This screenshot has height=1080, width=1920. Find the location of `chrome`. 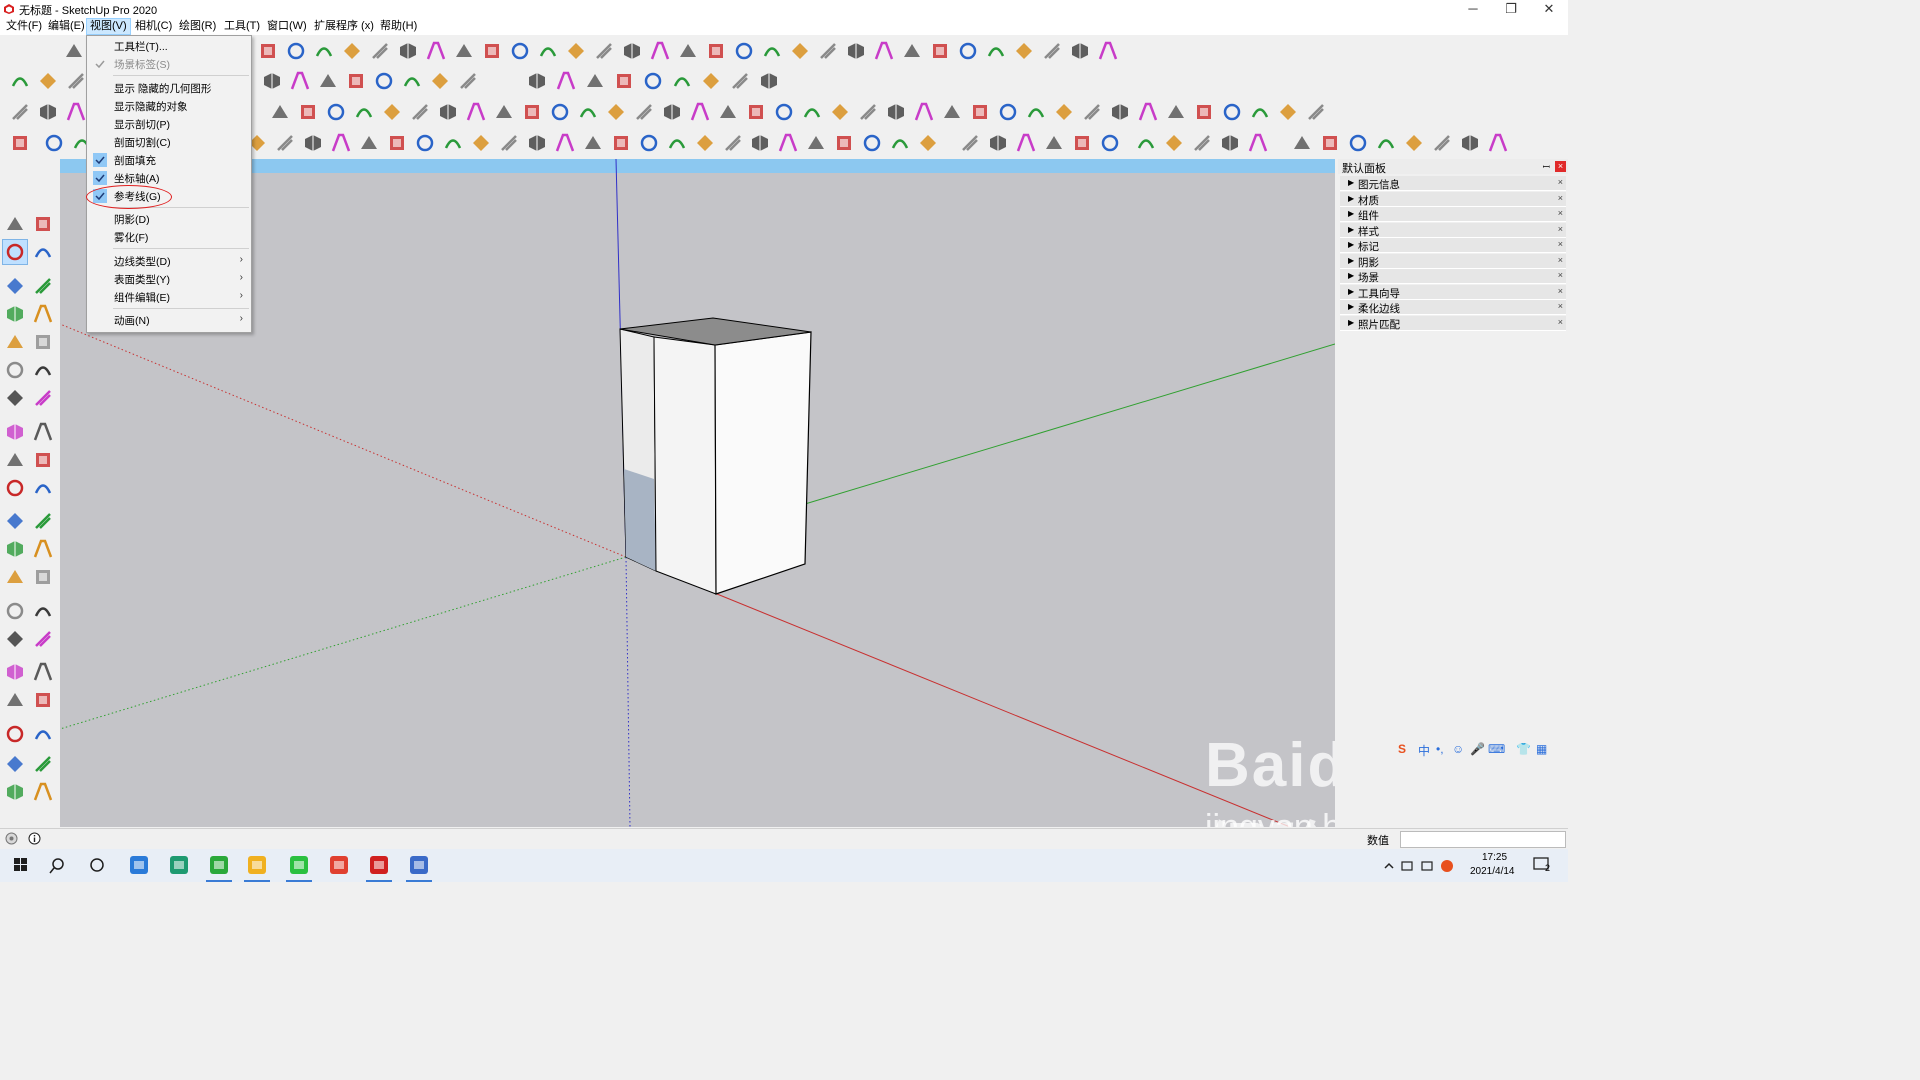

chrome is located at coordinates (339, 865).